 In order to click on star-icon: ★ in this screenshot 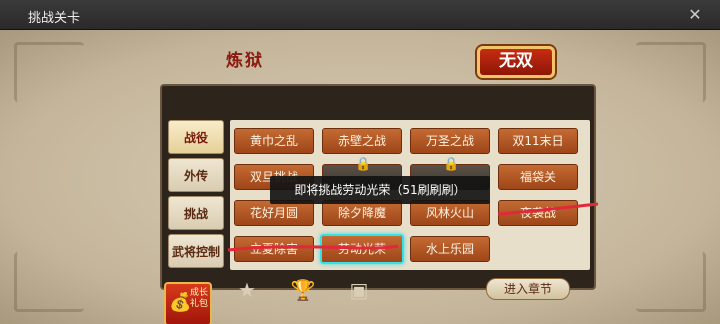, I will do `click(247, 290)`.